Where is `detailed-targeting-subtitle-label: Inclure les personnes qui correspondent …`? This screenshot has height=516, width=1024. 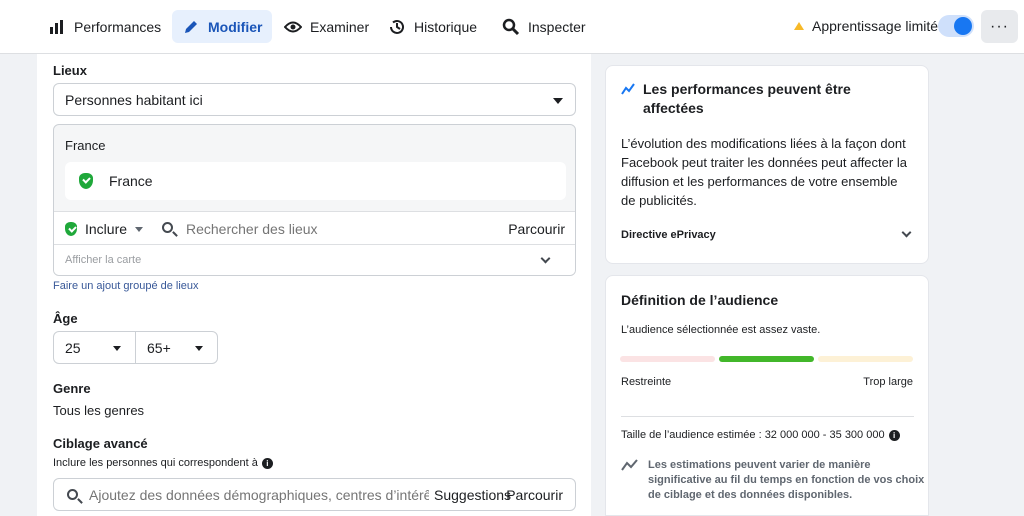 detailed-targeting-subtitle-label: Inclure les personnes qui correspondent … is located at coordinates (155, 463).